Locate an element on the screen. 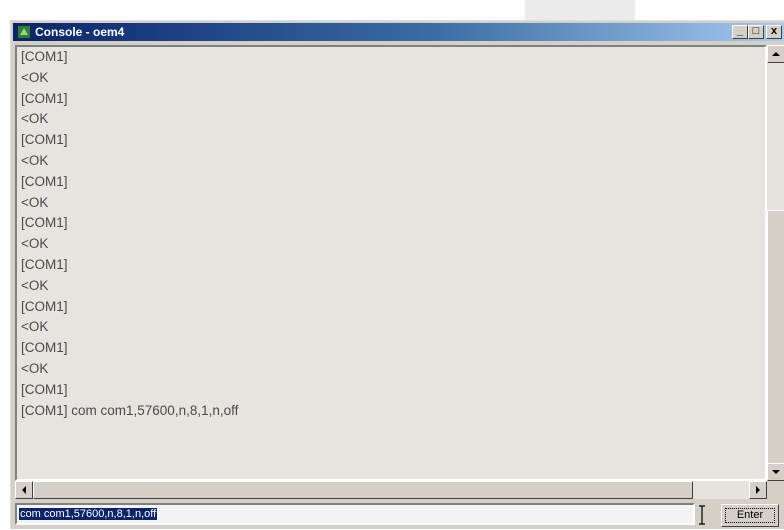  window-title: Console - oem4 is located at coordinates (80, 32).